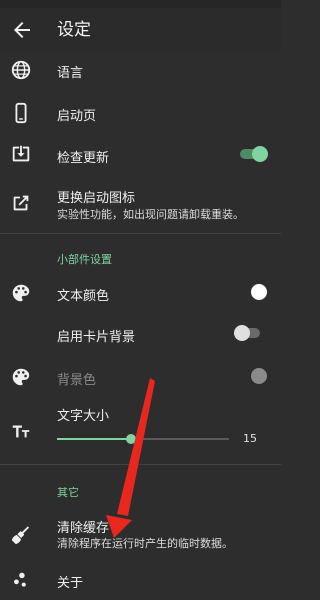  What do you see at coordinates (70, 583) in the screenshot?
I see `about-label: 关于` at bounding box center [70, 583].